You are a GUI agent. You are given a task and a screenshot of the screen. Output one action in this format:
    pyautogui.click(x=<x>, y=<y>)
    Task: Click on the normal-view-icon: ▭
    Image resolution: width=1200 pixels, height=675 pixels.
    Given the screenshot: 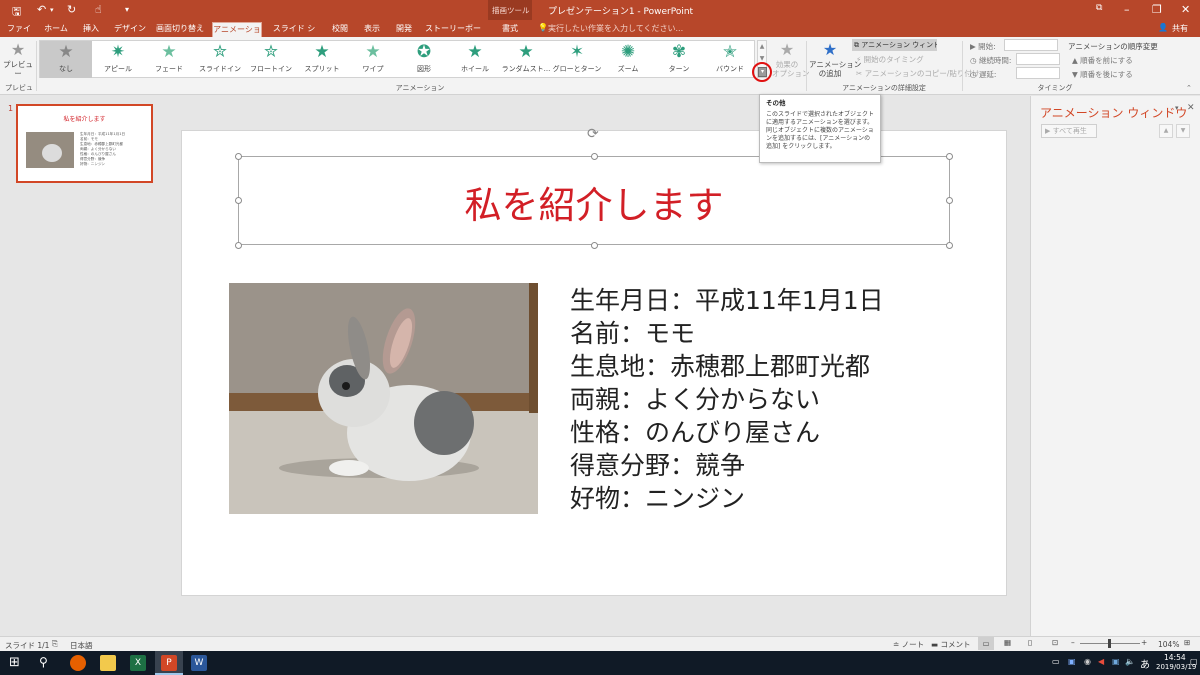 What is the action you would take?
    pyautogui.click(x=986, y=643)
    